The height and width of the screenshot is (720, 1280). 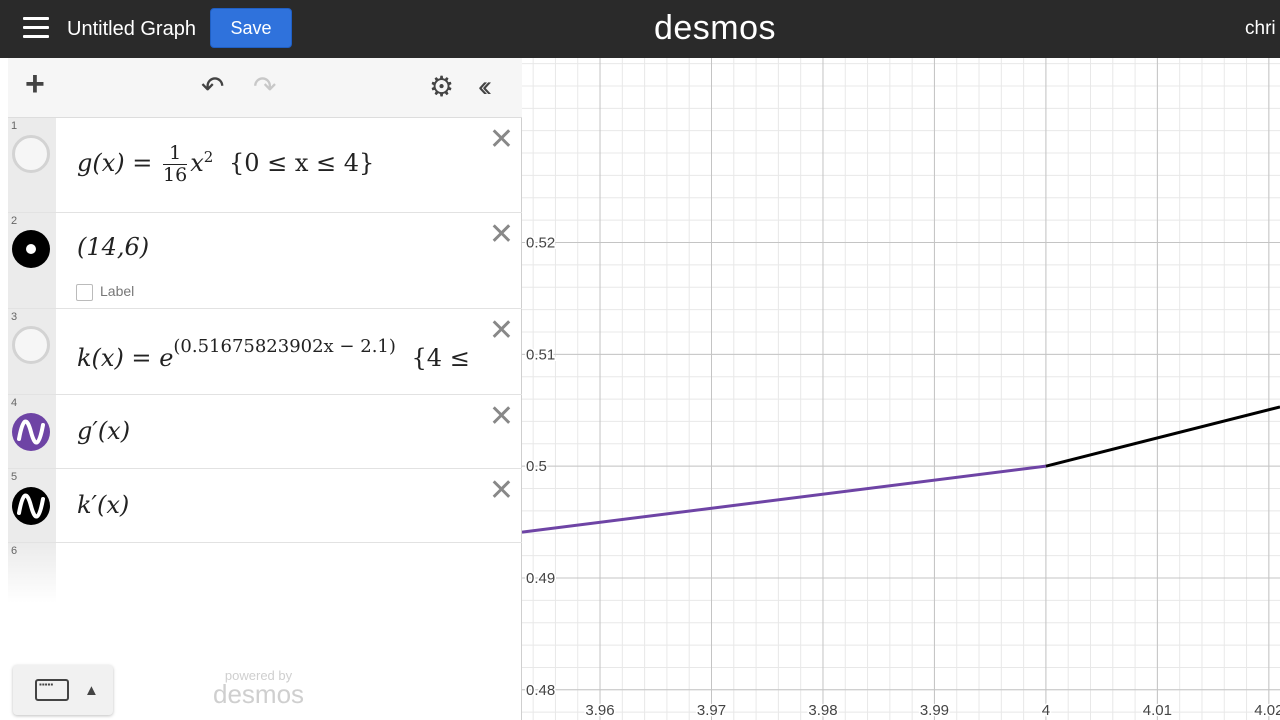 I want to click on expression-number: 1, so click(x=14, y=126).